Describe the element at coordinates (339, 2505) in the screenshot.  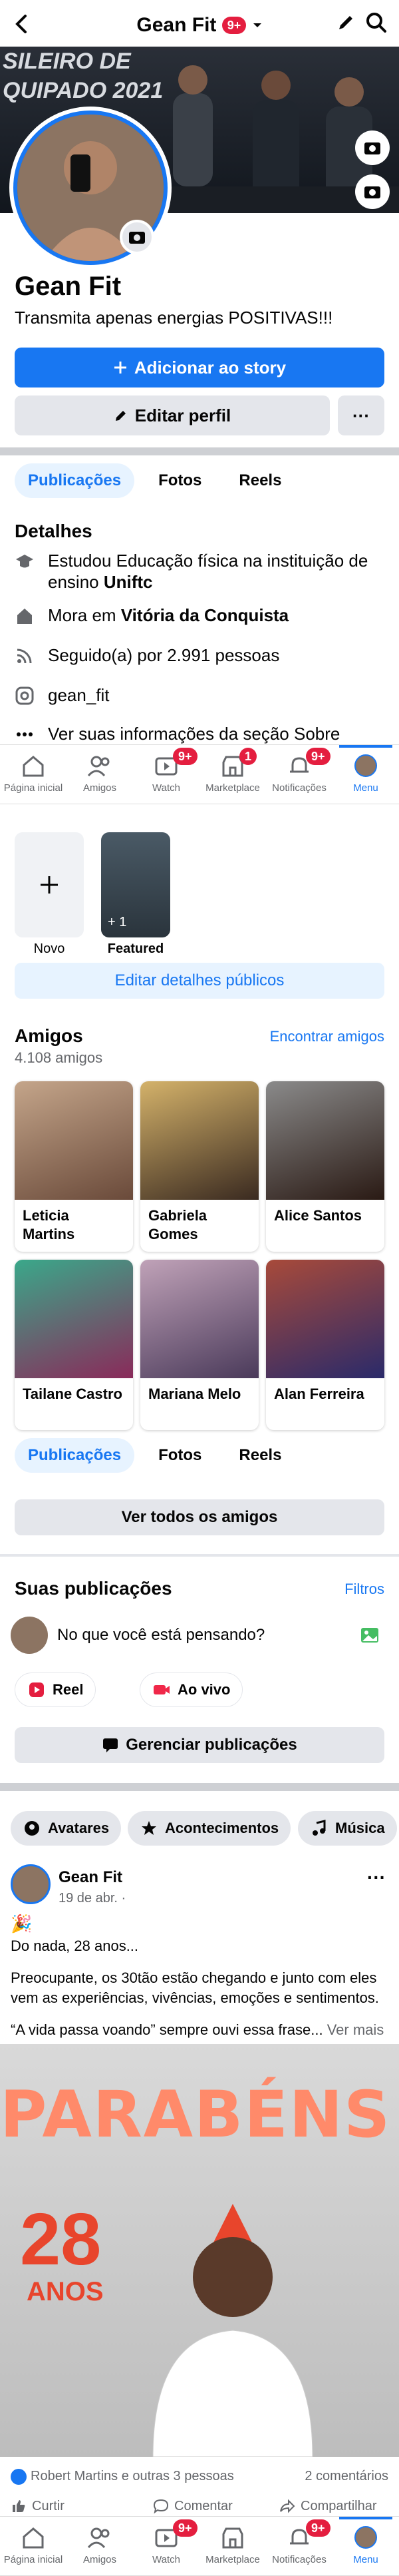
I see `share-label: Compartilhar` at that location.